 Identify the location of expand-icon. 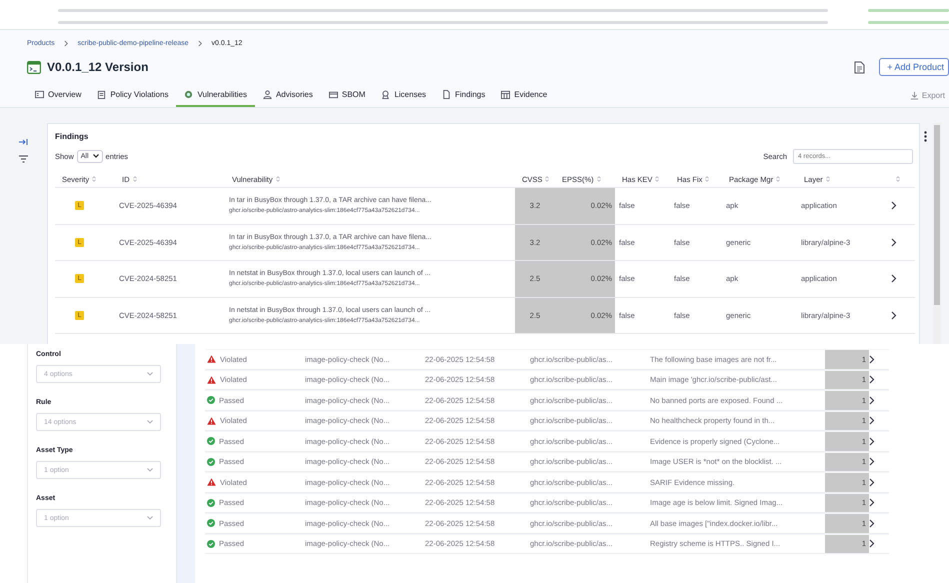
(23, 142).